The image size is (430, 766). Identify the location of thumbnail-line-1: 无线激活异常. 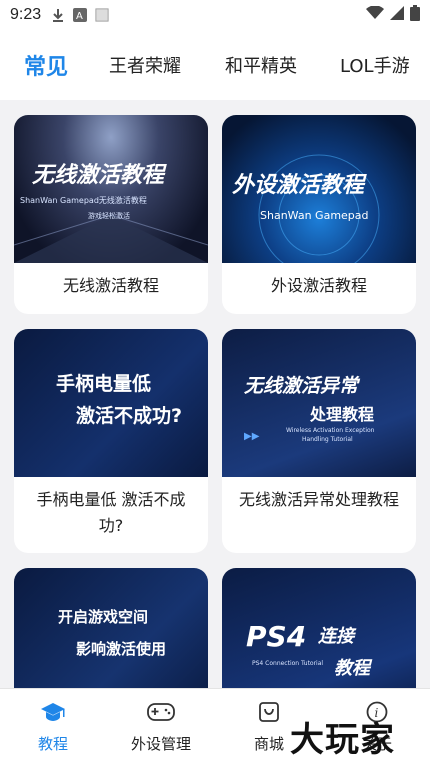
(301, 386).